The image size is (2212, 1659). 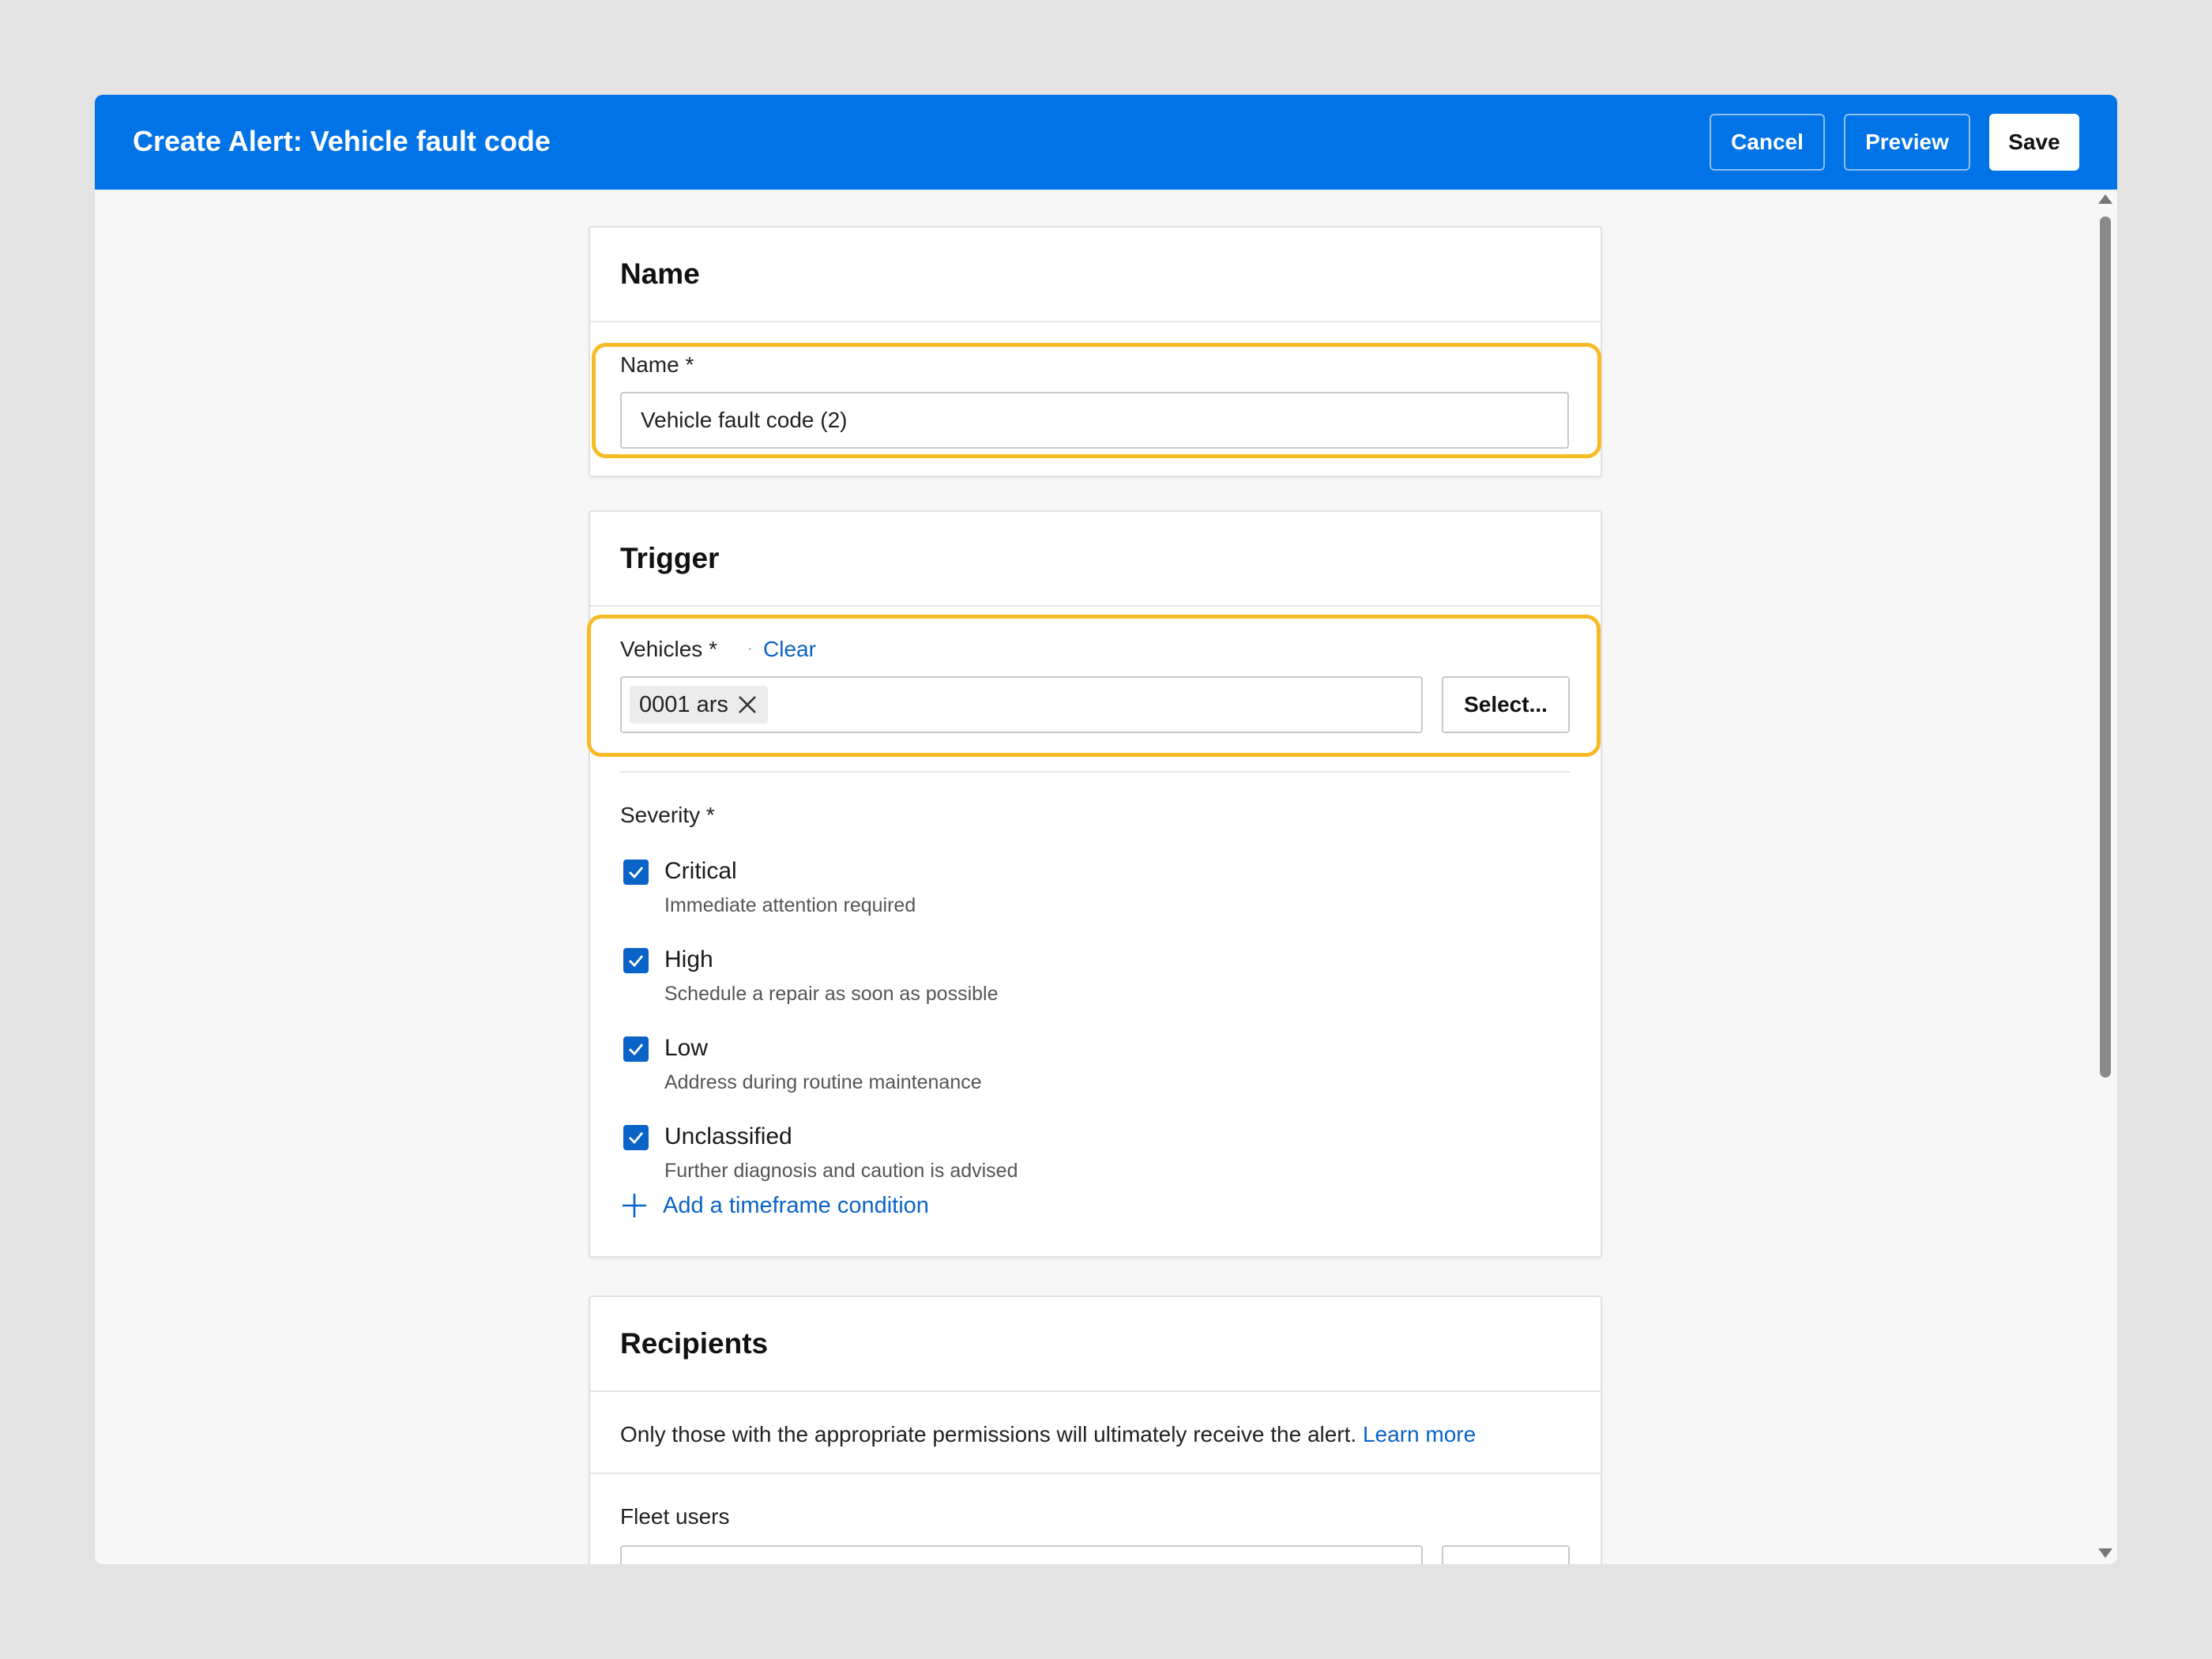 I want to click on add-timeframe-label: Add a timeframe condition, so click(x=796, y=1205).